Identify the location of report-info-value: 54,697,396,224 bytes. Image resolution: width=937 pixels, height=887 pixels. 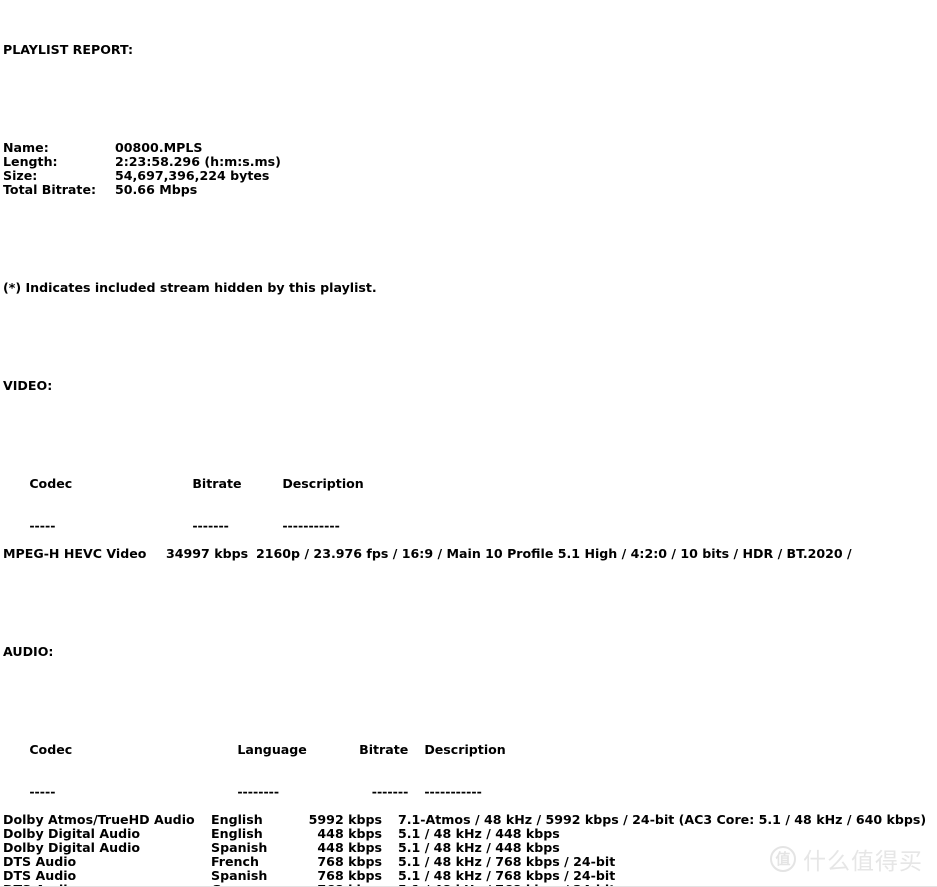
(192, 175).